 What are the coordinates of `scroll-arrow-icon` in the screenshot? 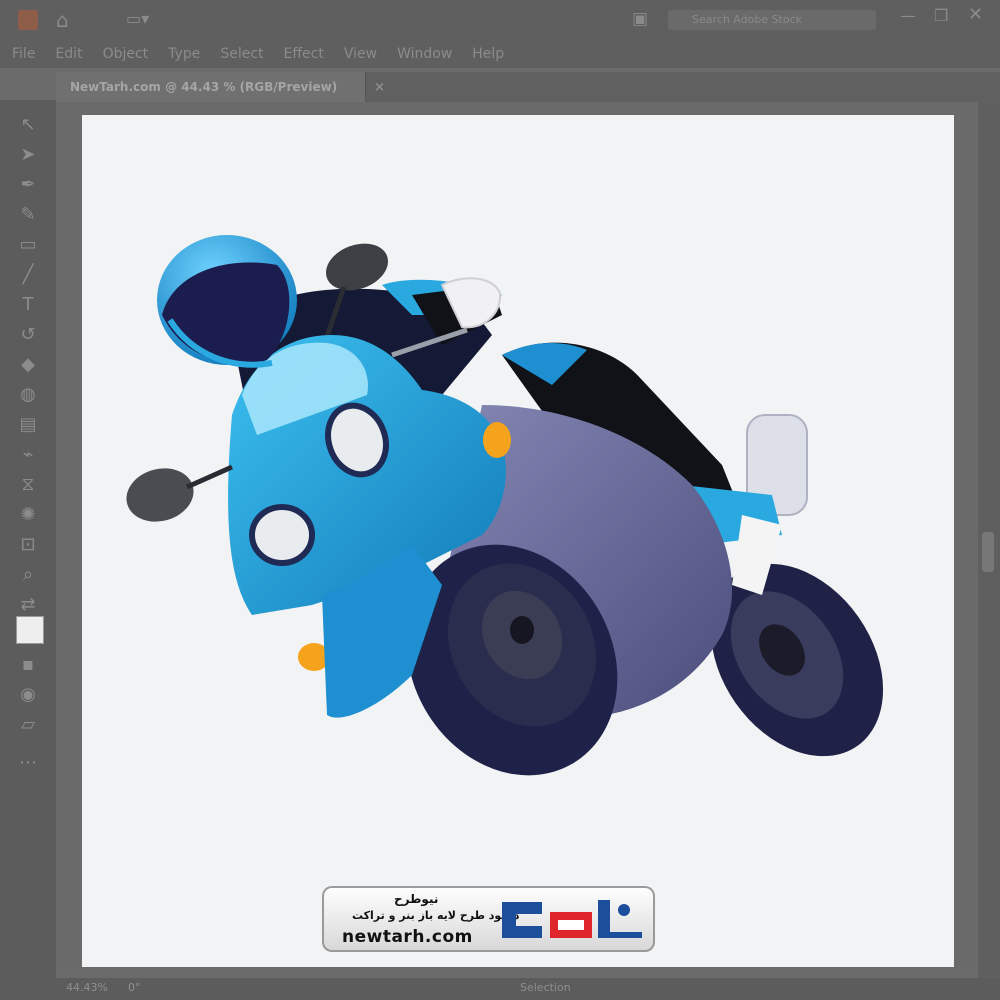 It's located at (988, 552).